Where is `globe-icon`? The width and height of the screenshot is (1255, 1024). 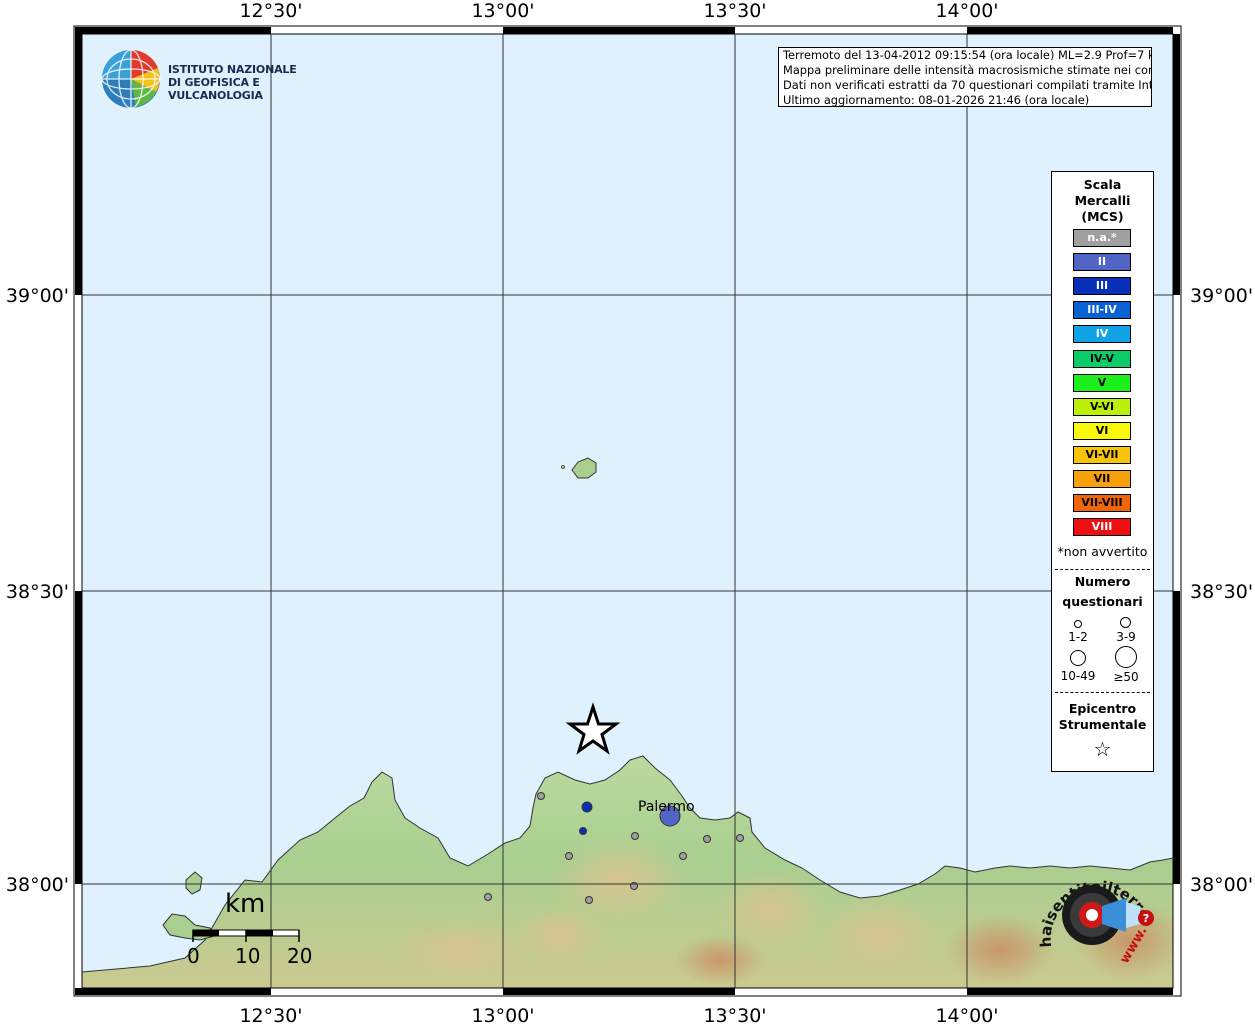 globe-icon is located at coordinates (131, 79).